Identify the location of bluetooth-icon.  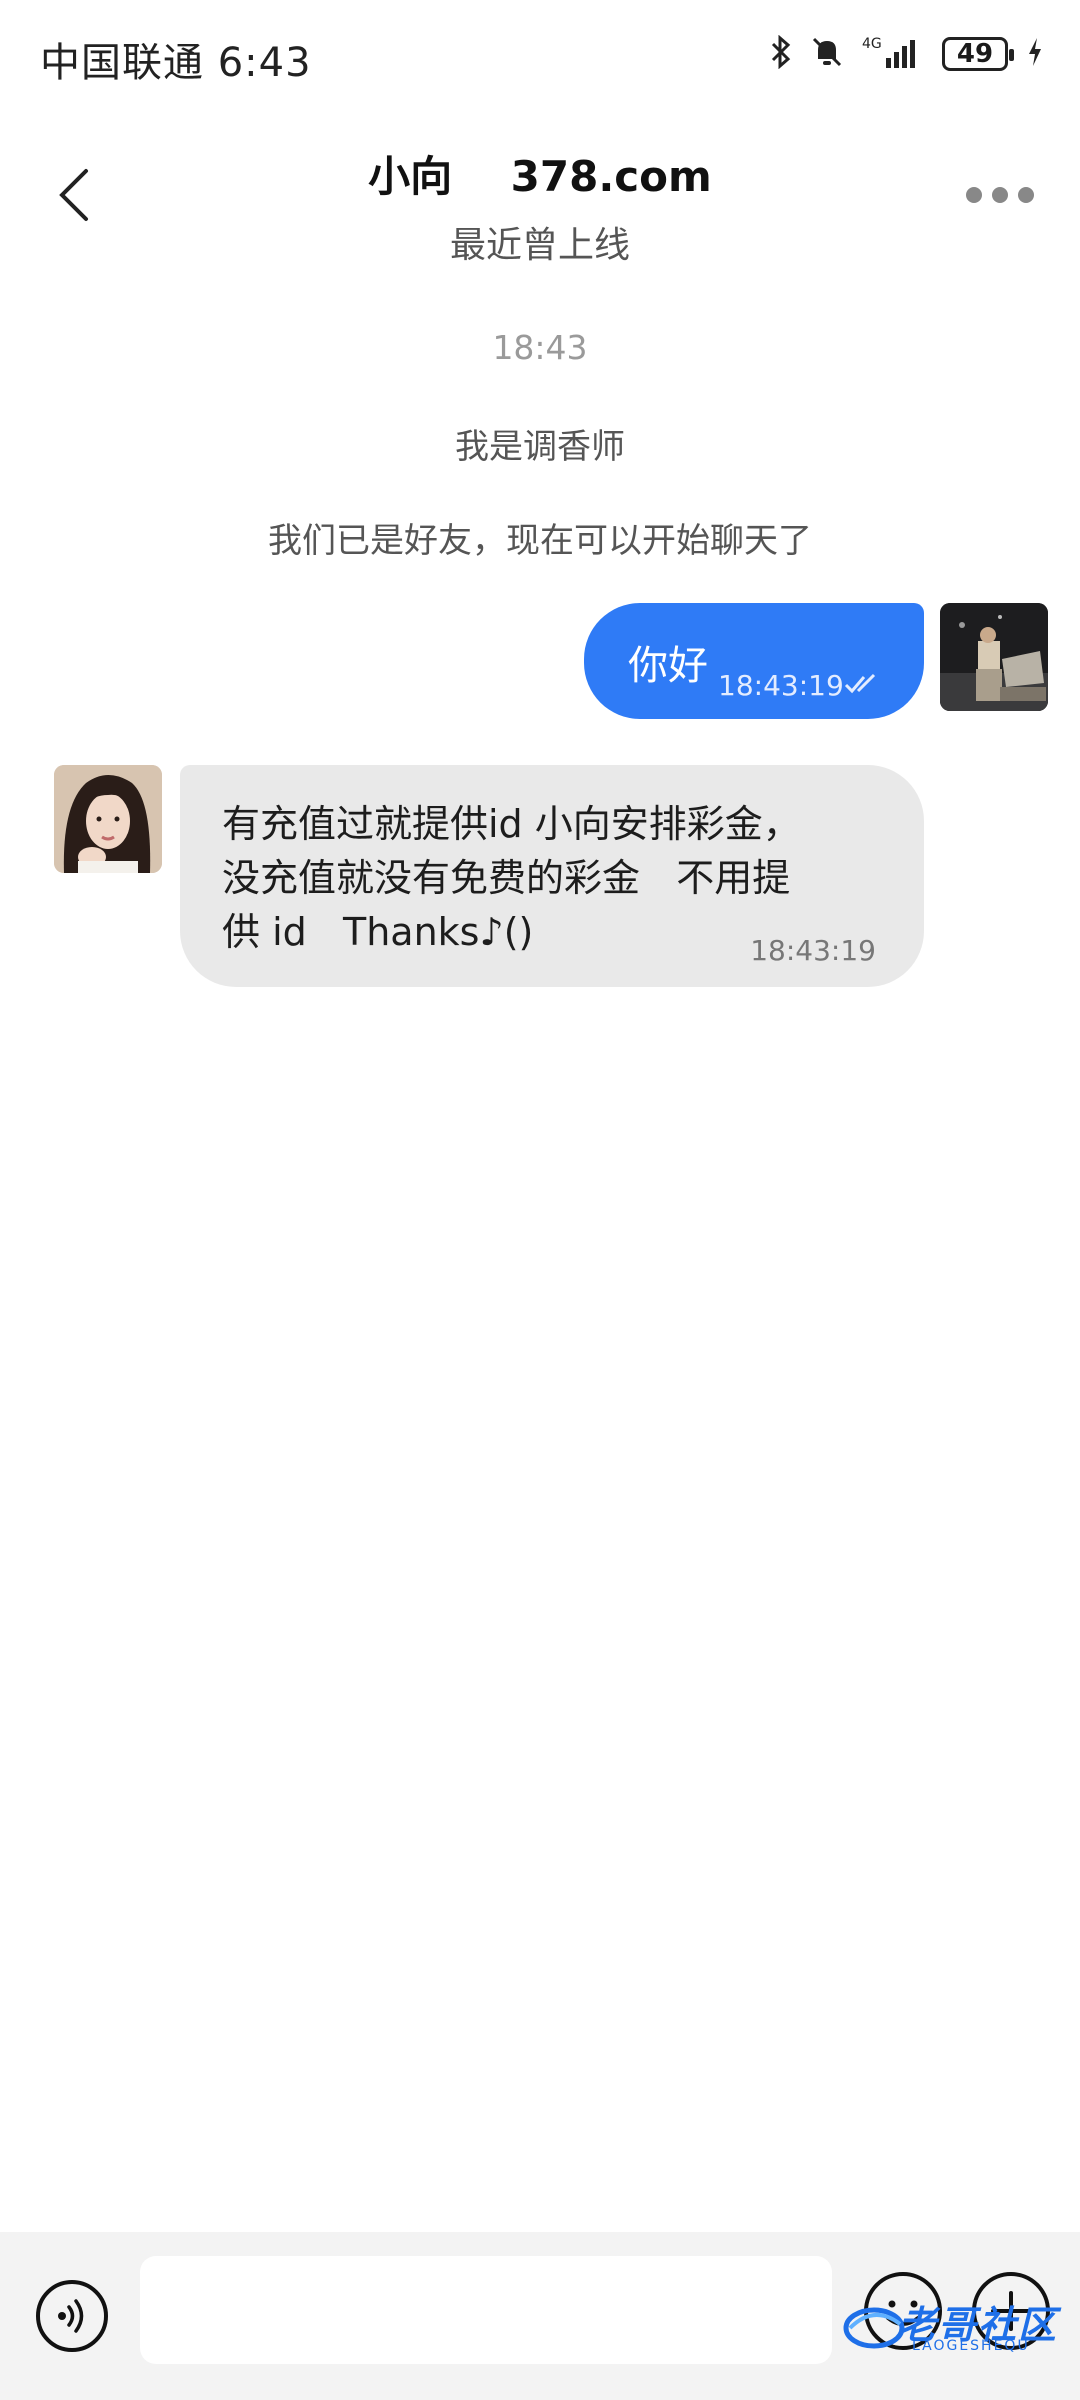
(781, 53).